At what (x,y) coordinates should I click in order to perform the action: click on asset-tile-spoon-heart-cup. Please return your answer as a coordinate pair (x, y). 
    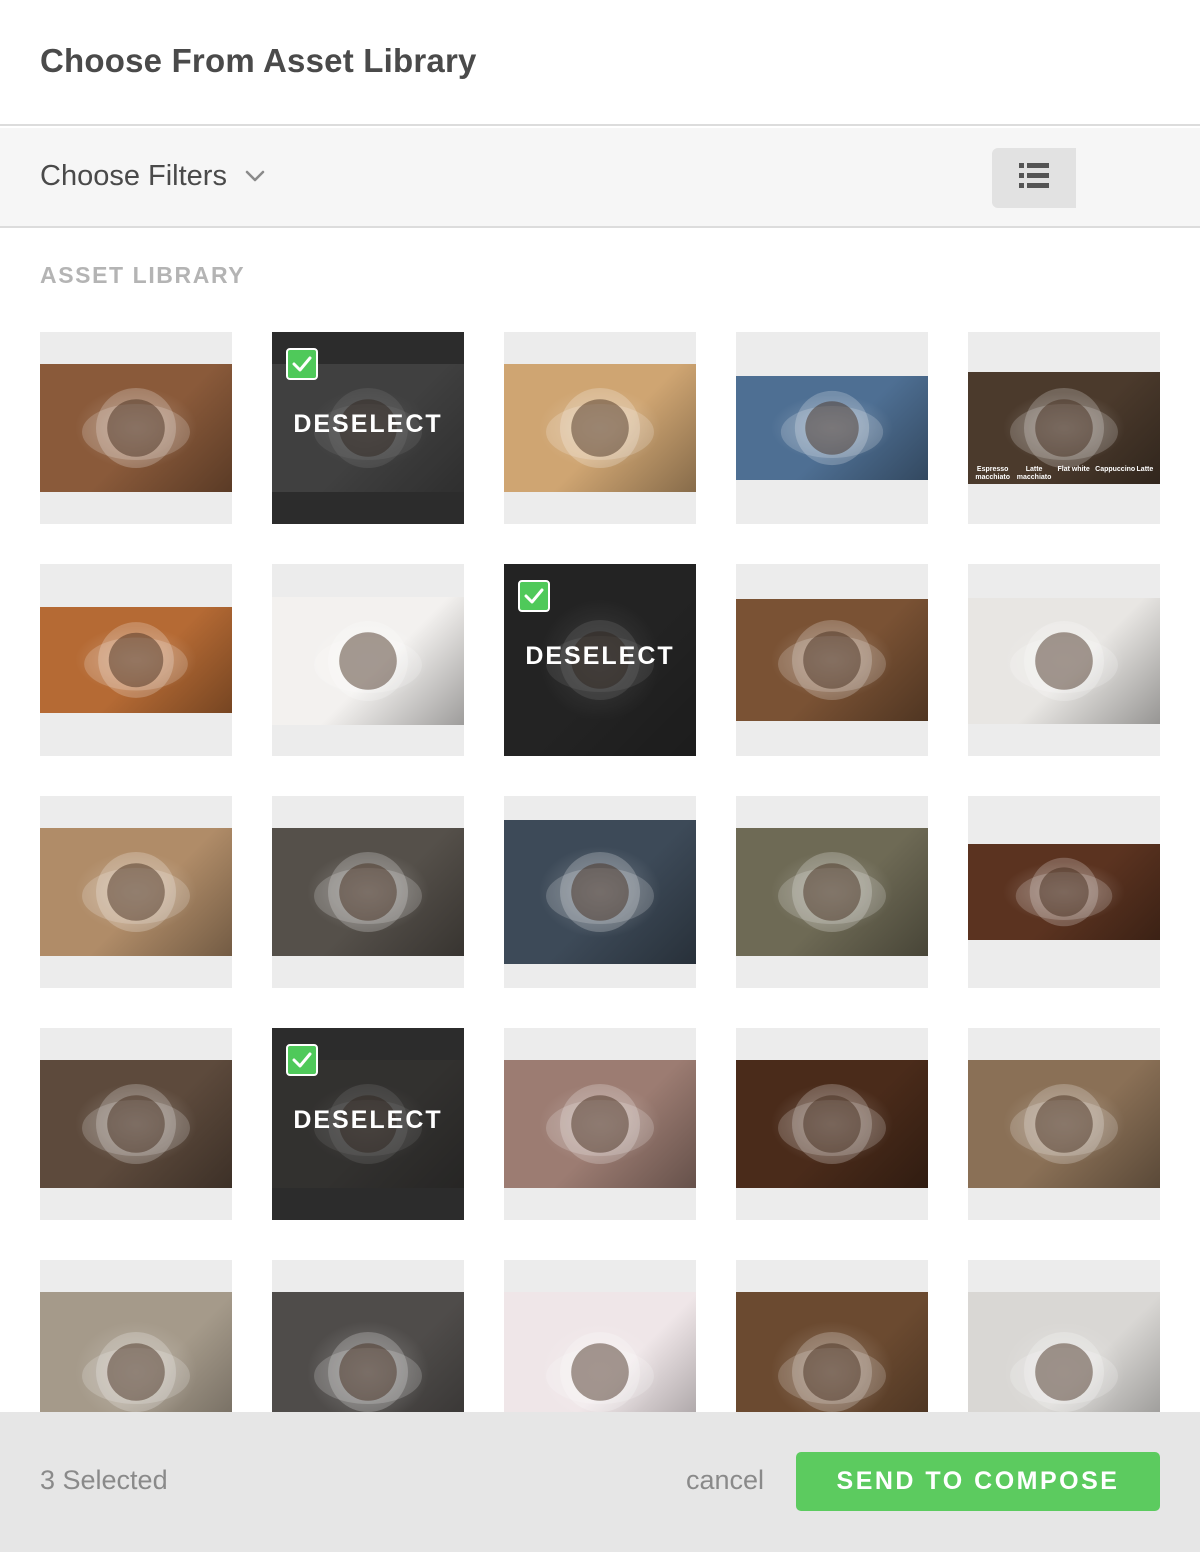
    Looking at the image, I should click on (368, 660).